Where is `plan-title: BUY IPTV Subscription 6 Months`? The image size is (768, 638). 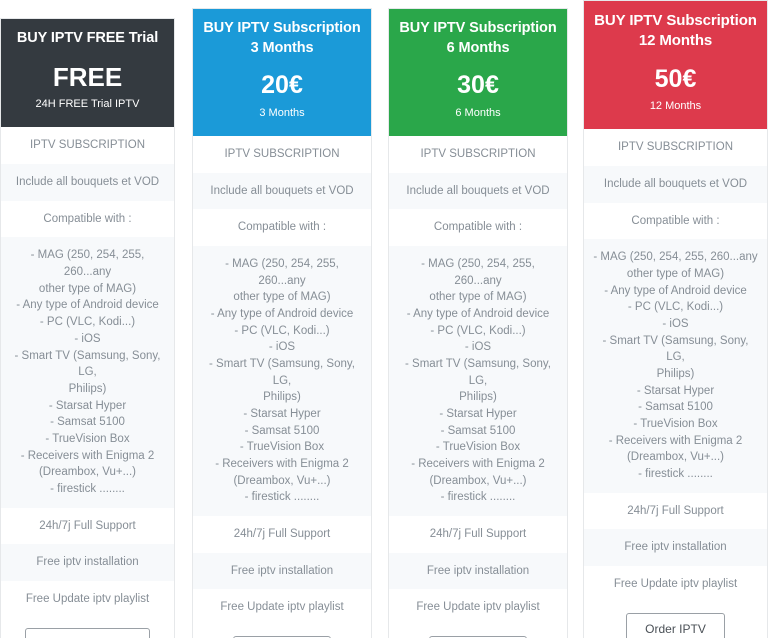 plan-title: BUY IPTV Subscription 6 Months is located at coordinates (478, 38).